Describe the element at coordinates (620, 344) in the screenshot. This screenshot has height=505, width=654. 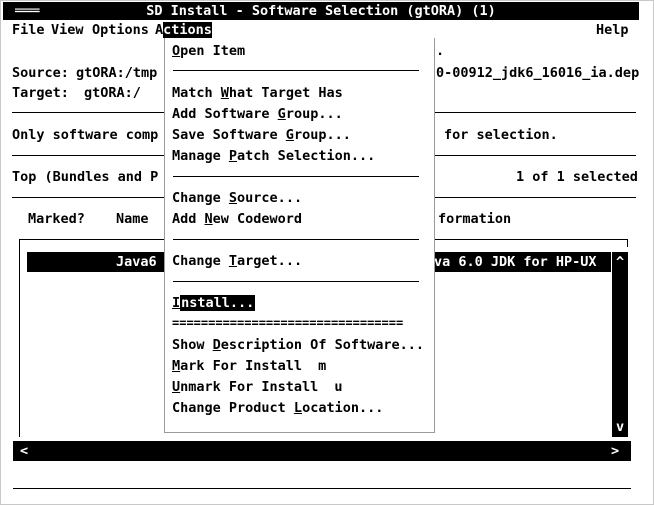
I see `vertical-scrollbar: ^ v` at that location.